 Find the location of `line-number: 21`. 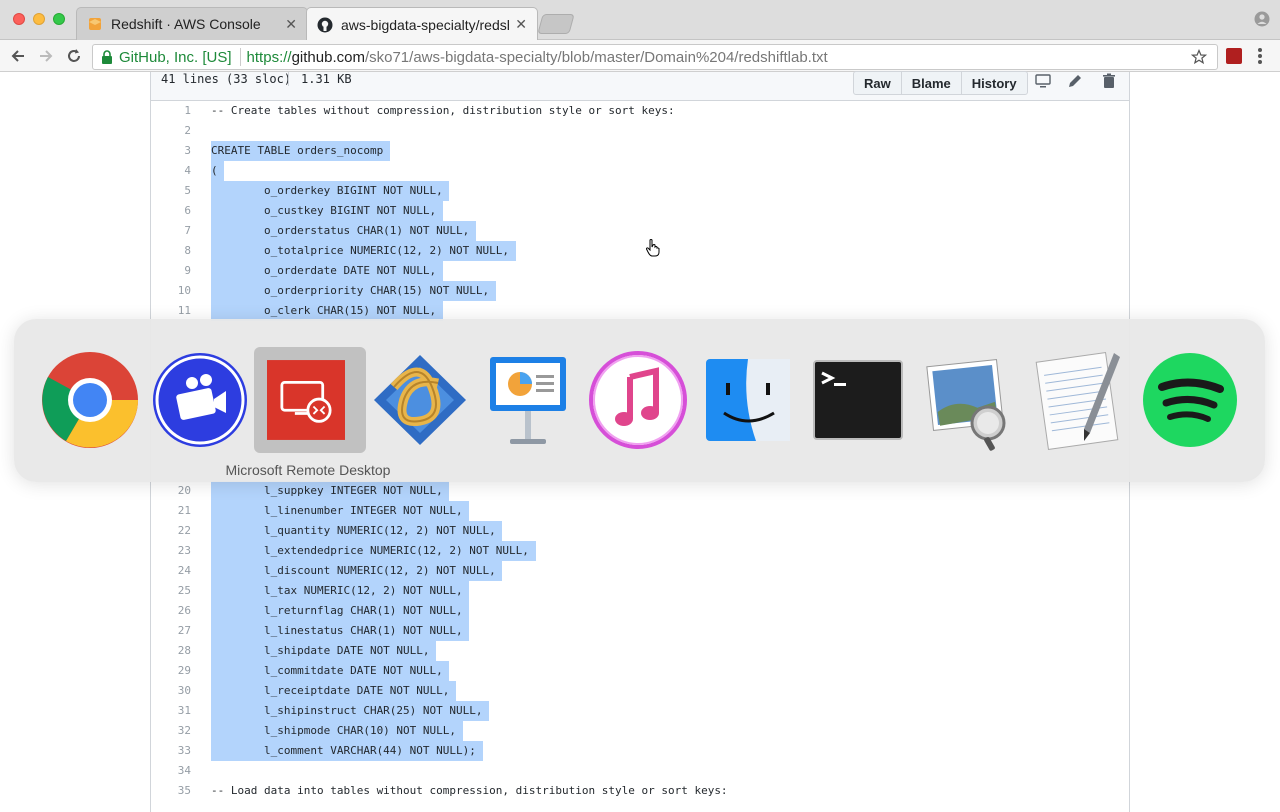

line-number: 21 is located at coordinates (171, 511).